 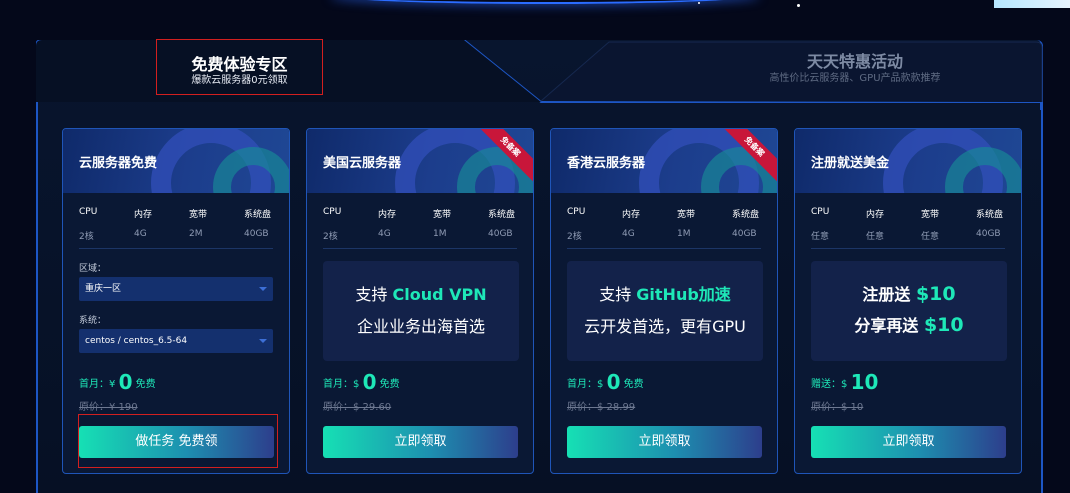 What do you see at coordinates (908, 221) in the screenshot?
I see `spec-table: CPU 任意 内存任意 宽带任意 系统盘 40GB` at bounding box center [908, 221].